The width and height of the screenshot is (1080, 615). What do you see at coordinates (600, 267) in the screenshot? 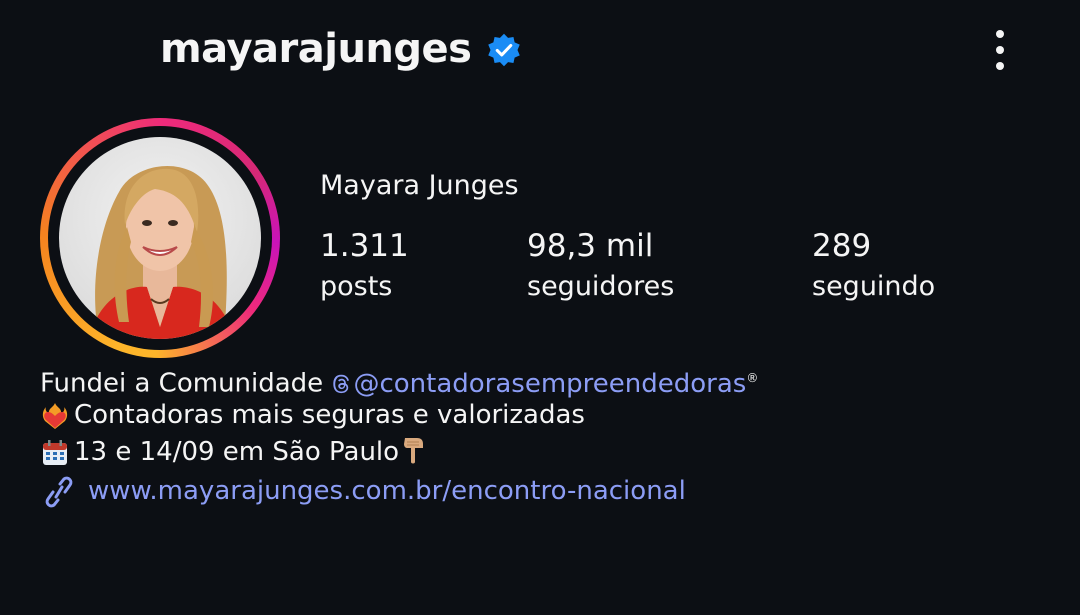
I see `followers-stat: 98,3 mil seguidores` at bounding box center [600, 267].